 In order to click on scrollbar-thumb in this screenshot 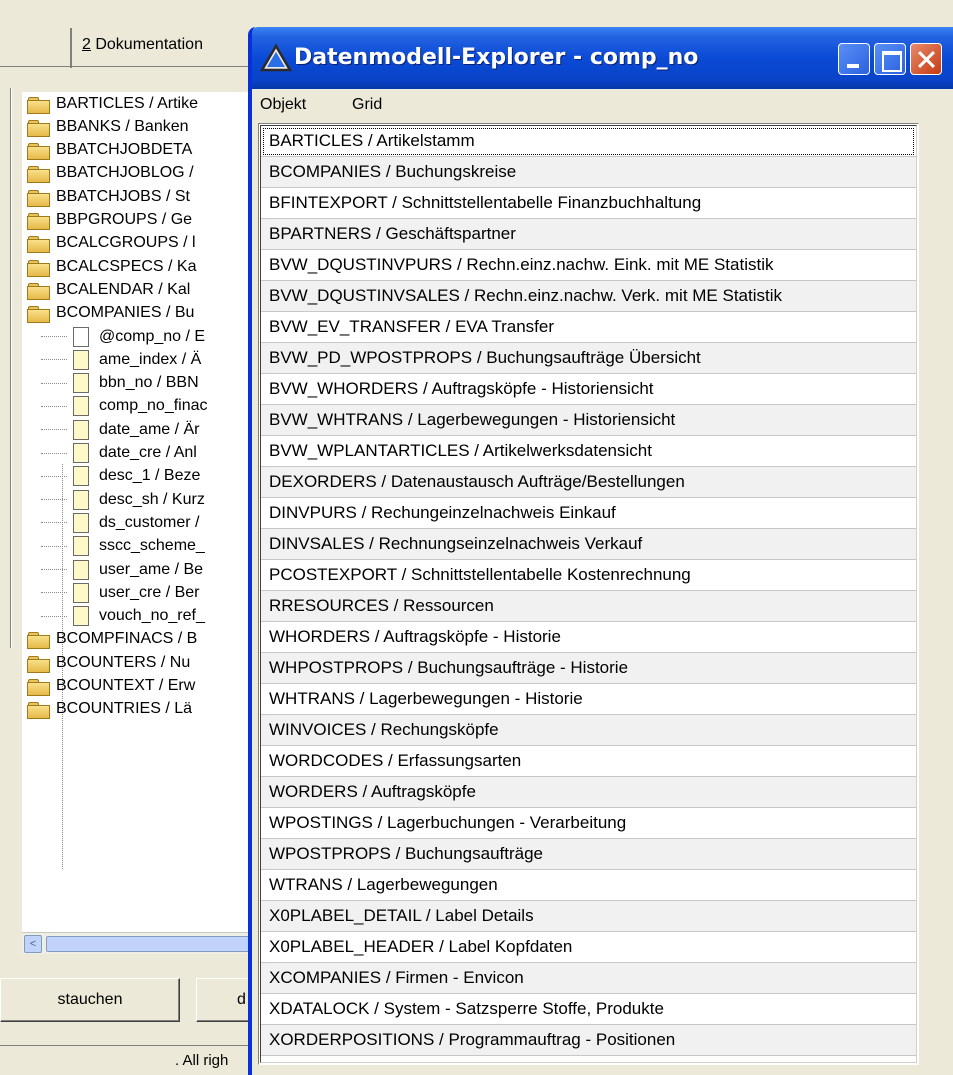, I will do `click(149, 944)`.